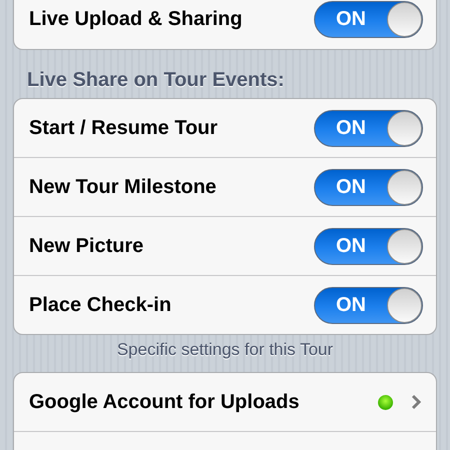 The width and height of the screenshot is (450, 450). I want to click on section-header: Live Share on Tour Events:, so click(156, 80).